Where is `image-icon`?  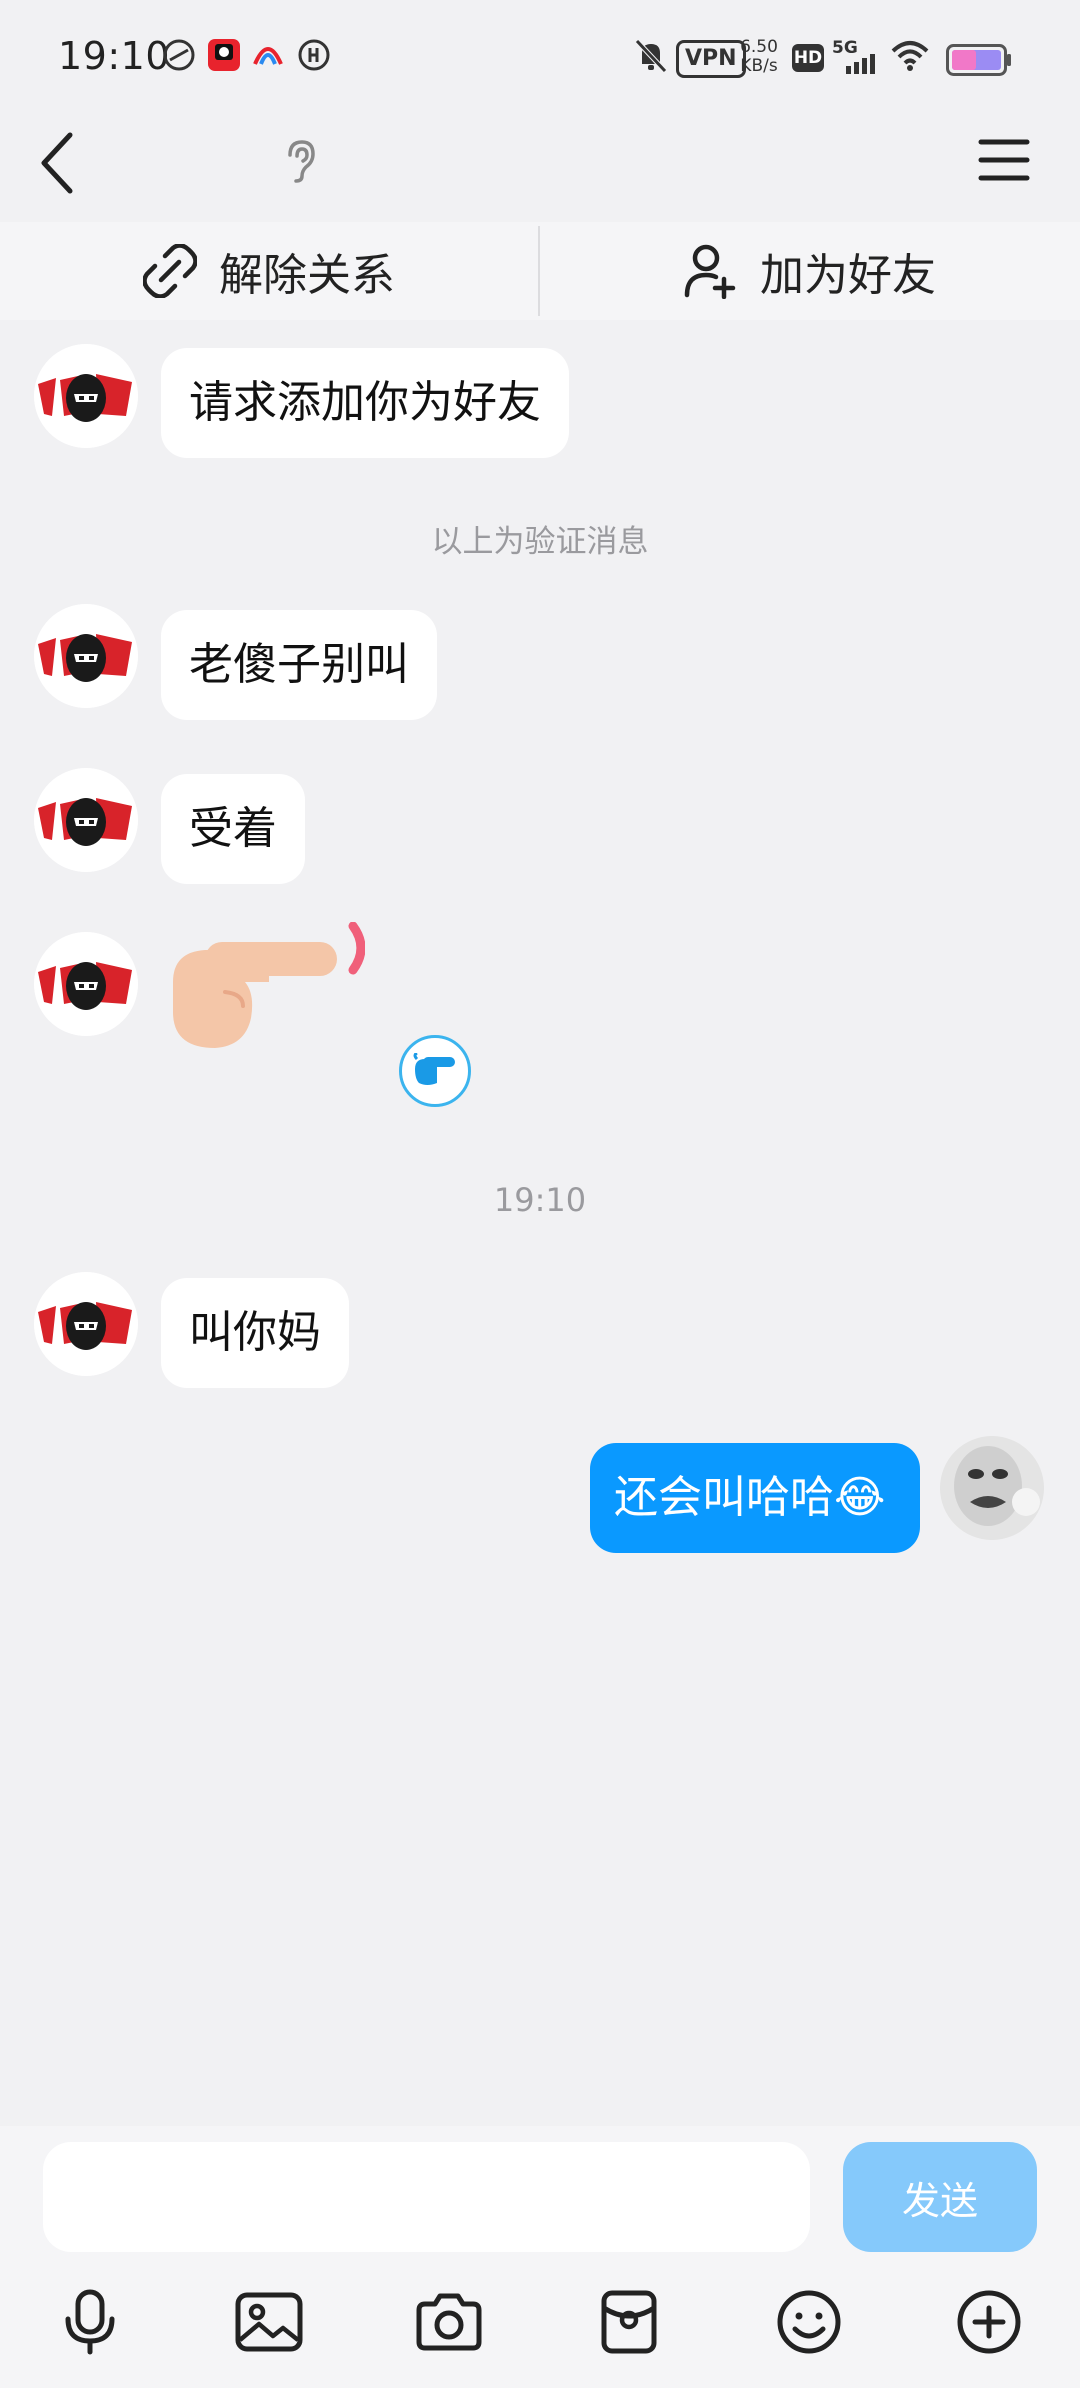 image-icon is located at coordinates (269, 2322).